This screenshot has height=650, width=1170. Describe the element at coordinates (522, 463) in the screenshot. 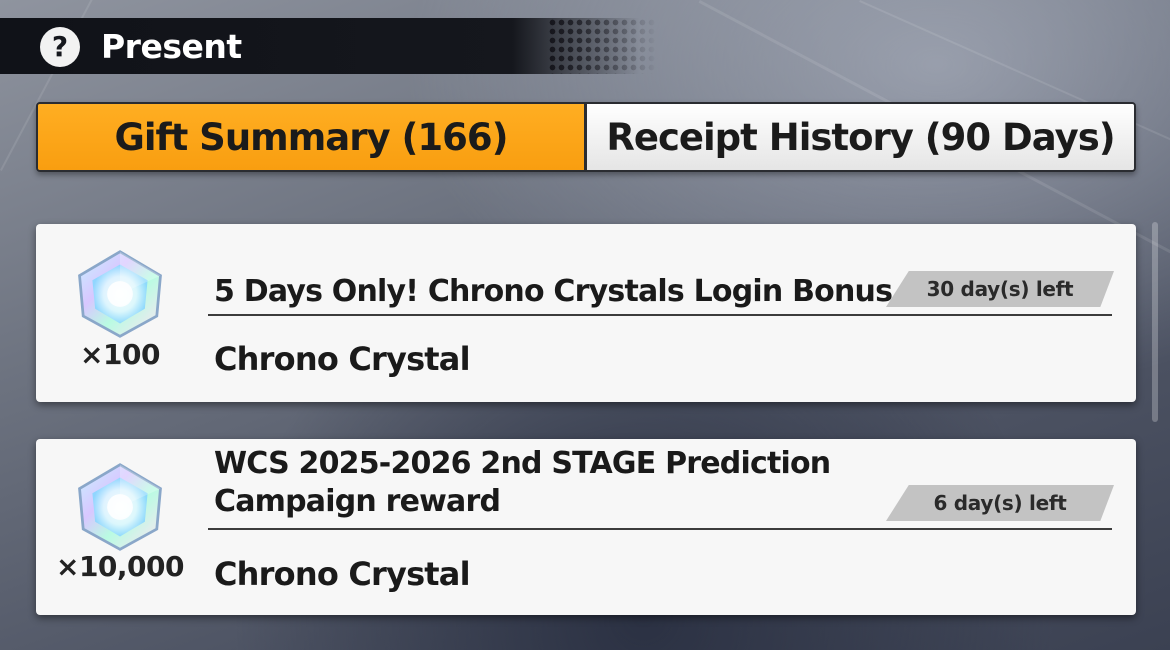

I see `gift-title-line: WCS 2025-2026 2nd STAGE Prediction` at that location.